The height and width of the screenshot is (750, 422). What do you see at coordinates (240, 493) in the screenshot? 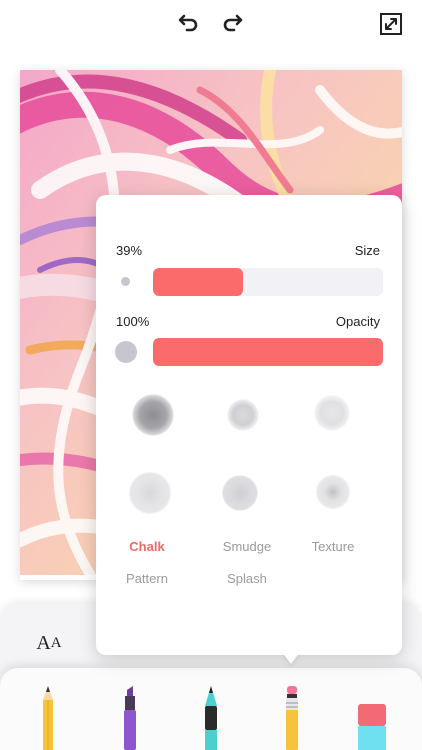
I see `brush-preview-splash` at bounding box center [240, 493].